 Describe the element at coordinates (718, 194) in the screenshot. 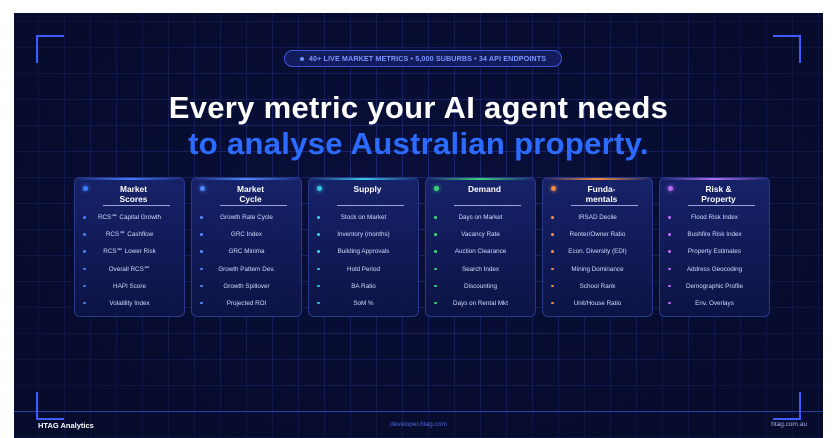

I see `card-title: Risk & Property` at that location.